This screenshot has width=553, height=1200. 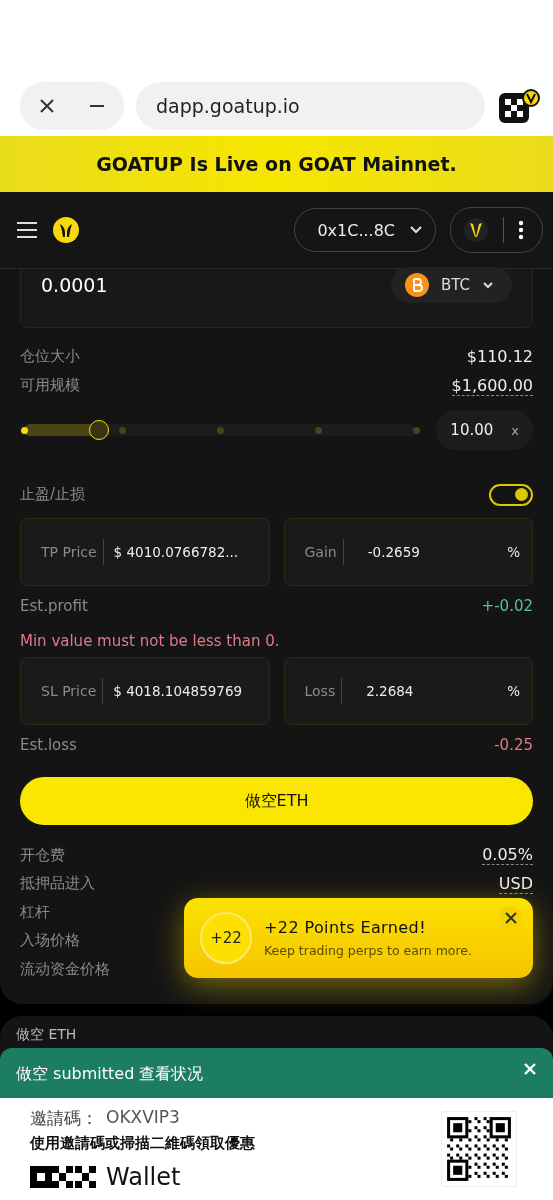 I want to click on brand-name: Wallet, so click(x=143, y=1176).